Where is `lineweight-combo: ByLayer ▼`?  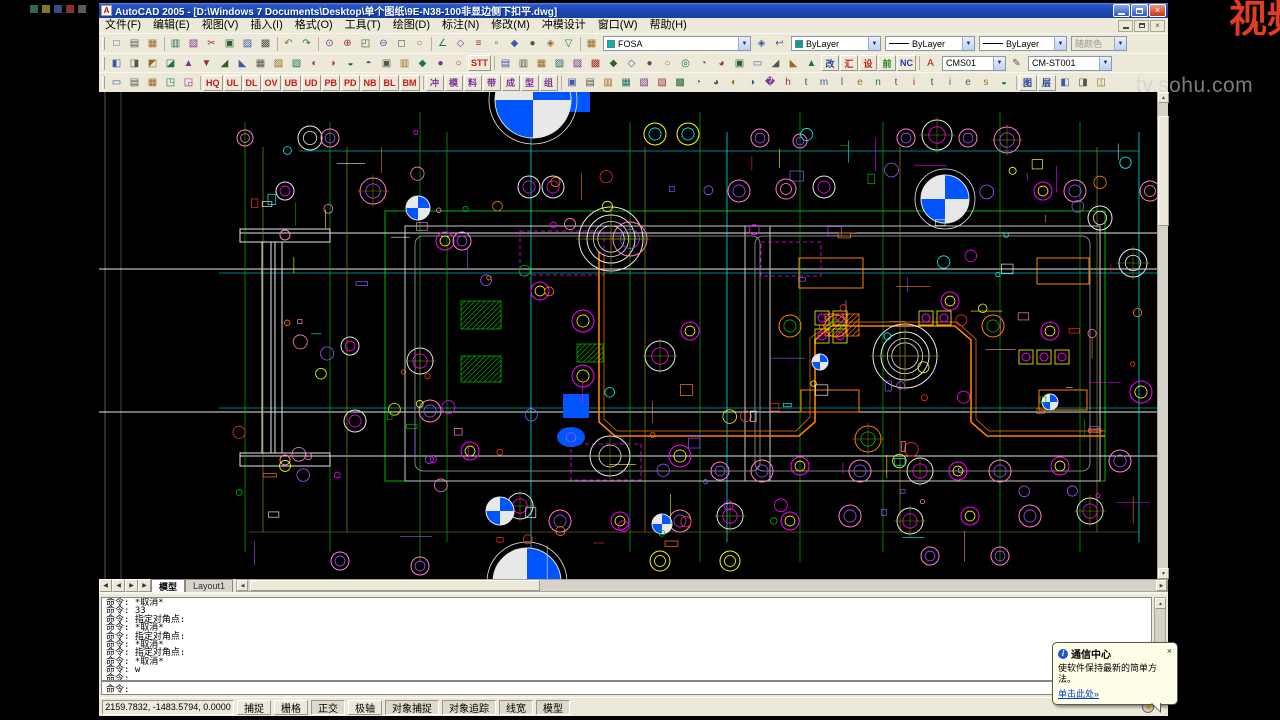 lineweight-combo: ByLayer ▼ is located at coordinates (1023, 43).